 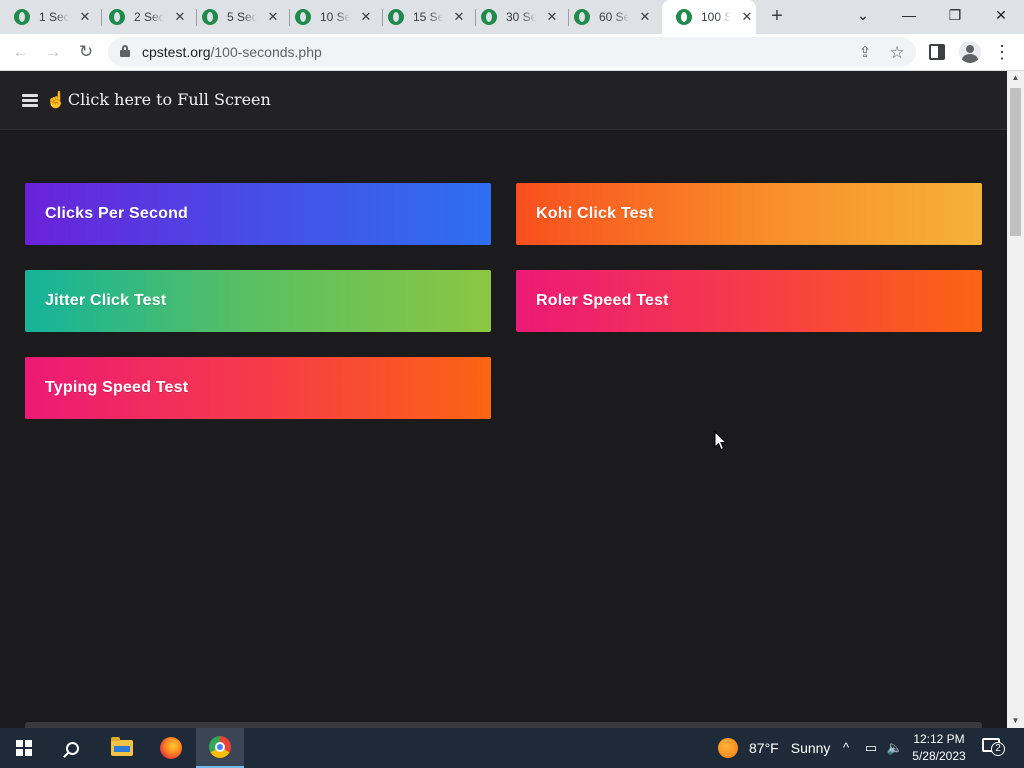 I want to click on bookmark-star-icon: ☆, so click(x=897, y=53).